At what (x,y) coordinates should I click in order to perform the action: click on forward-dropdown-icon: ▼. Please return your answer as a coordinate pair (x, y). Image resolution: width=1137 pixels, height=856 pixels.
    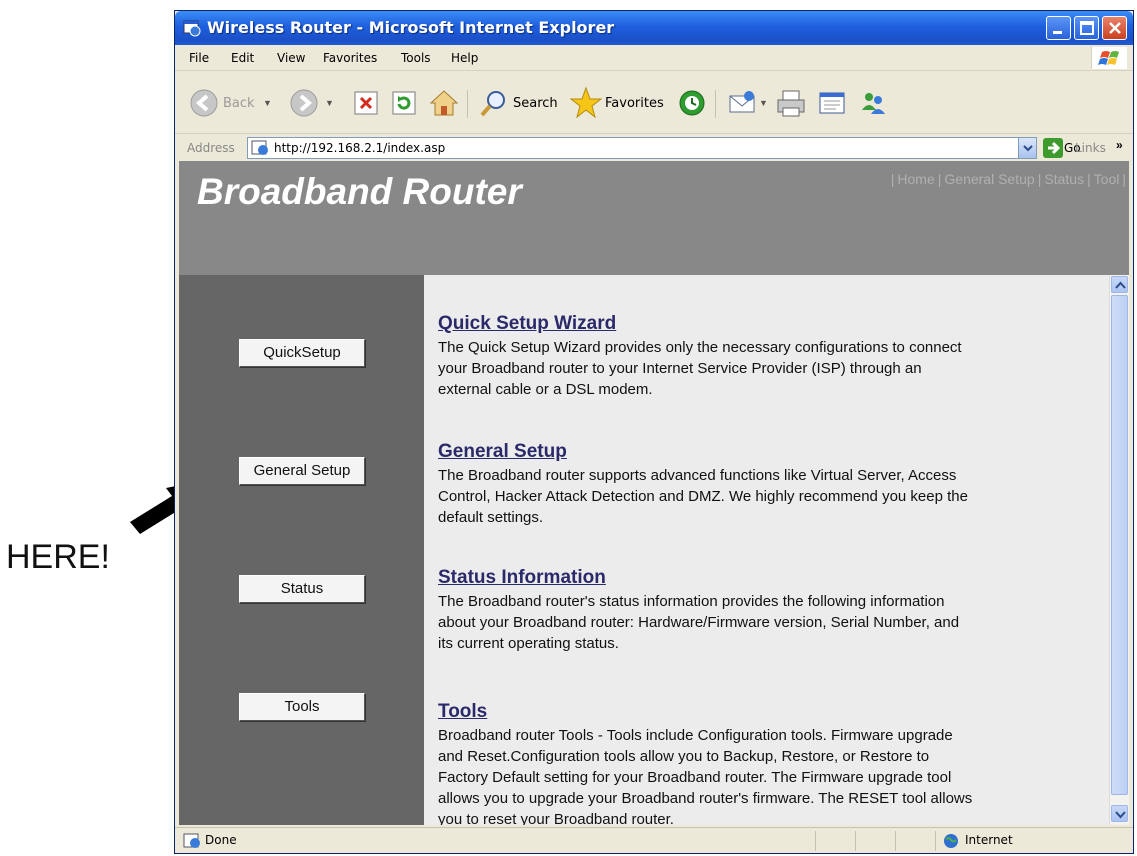
    Looking at the image, I should click on (329, 103).